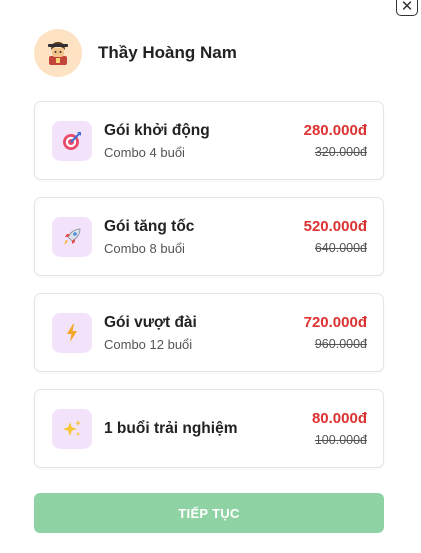 Image resolution: width=421 pixels, height=553 pixels. I want to click on close-button: ✕, so click(407, 8).